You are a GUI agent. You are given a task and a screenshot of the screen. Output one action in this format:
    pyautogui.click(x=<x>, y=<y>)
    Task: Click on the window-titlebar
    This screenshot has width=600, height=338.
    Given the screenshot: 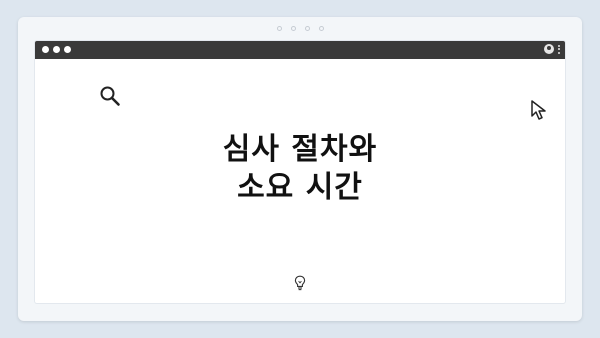 What is the action you would take?
    pyautogui.click(x=300, y=50)
    